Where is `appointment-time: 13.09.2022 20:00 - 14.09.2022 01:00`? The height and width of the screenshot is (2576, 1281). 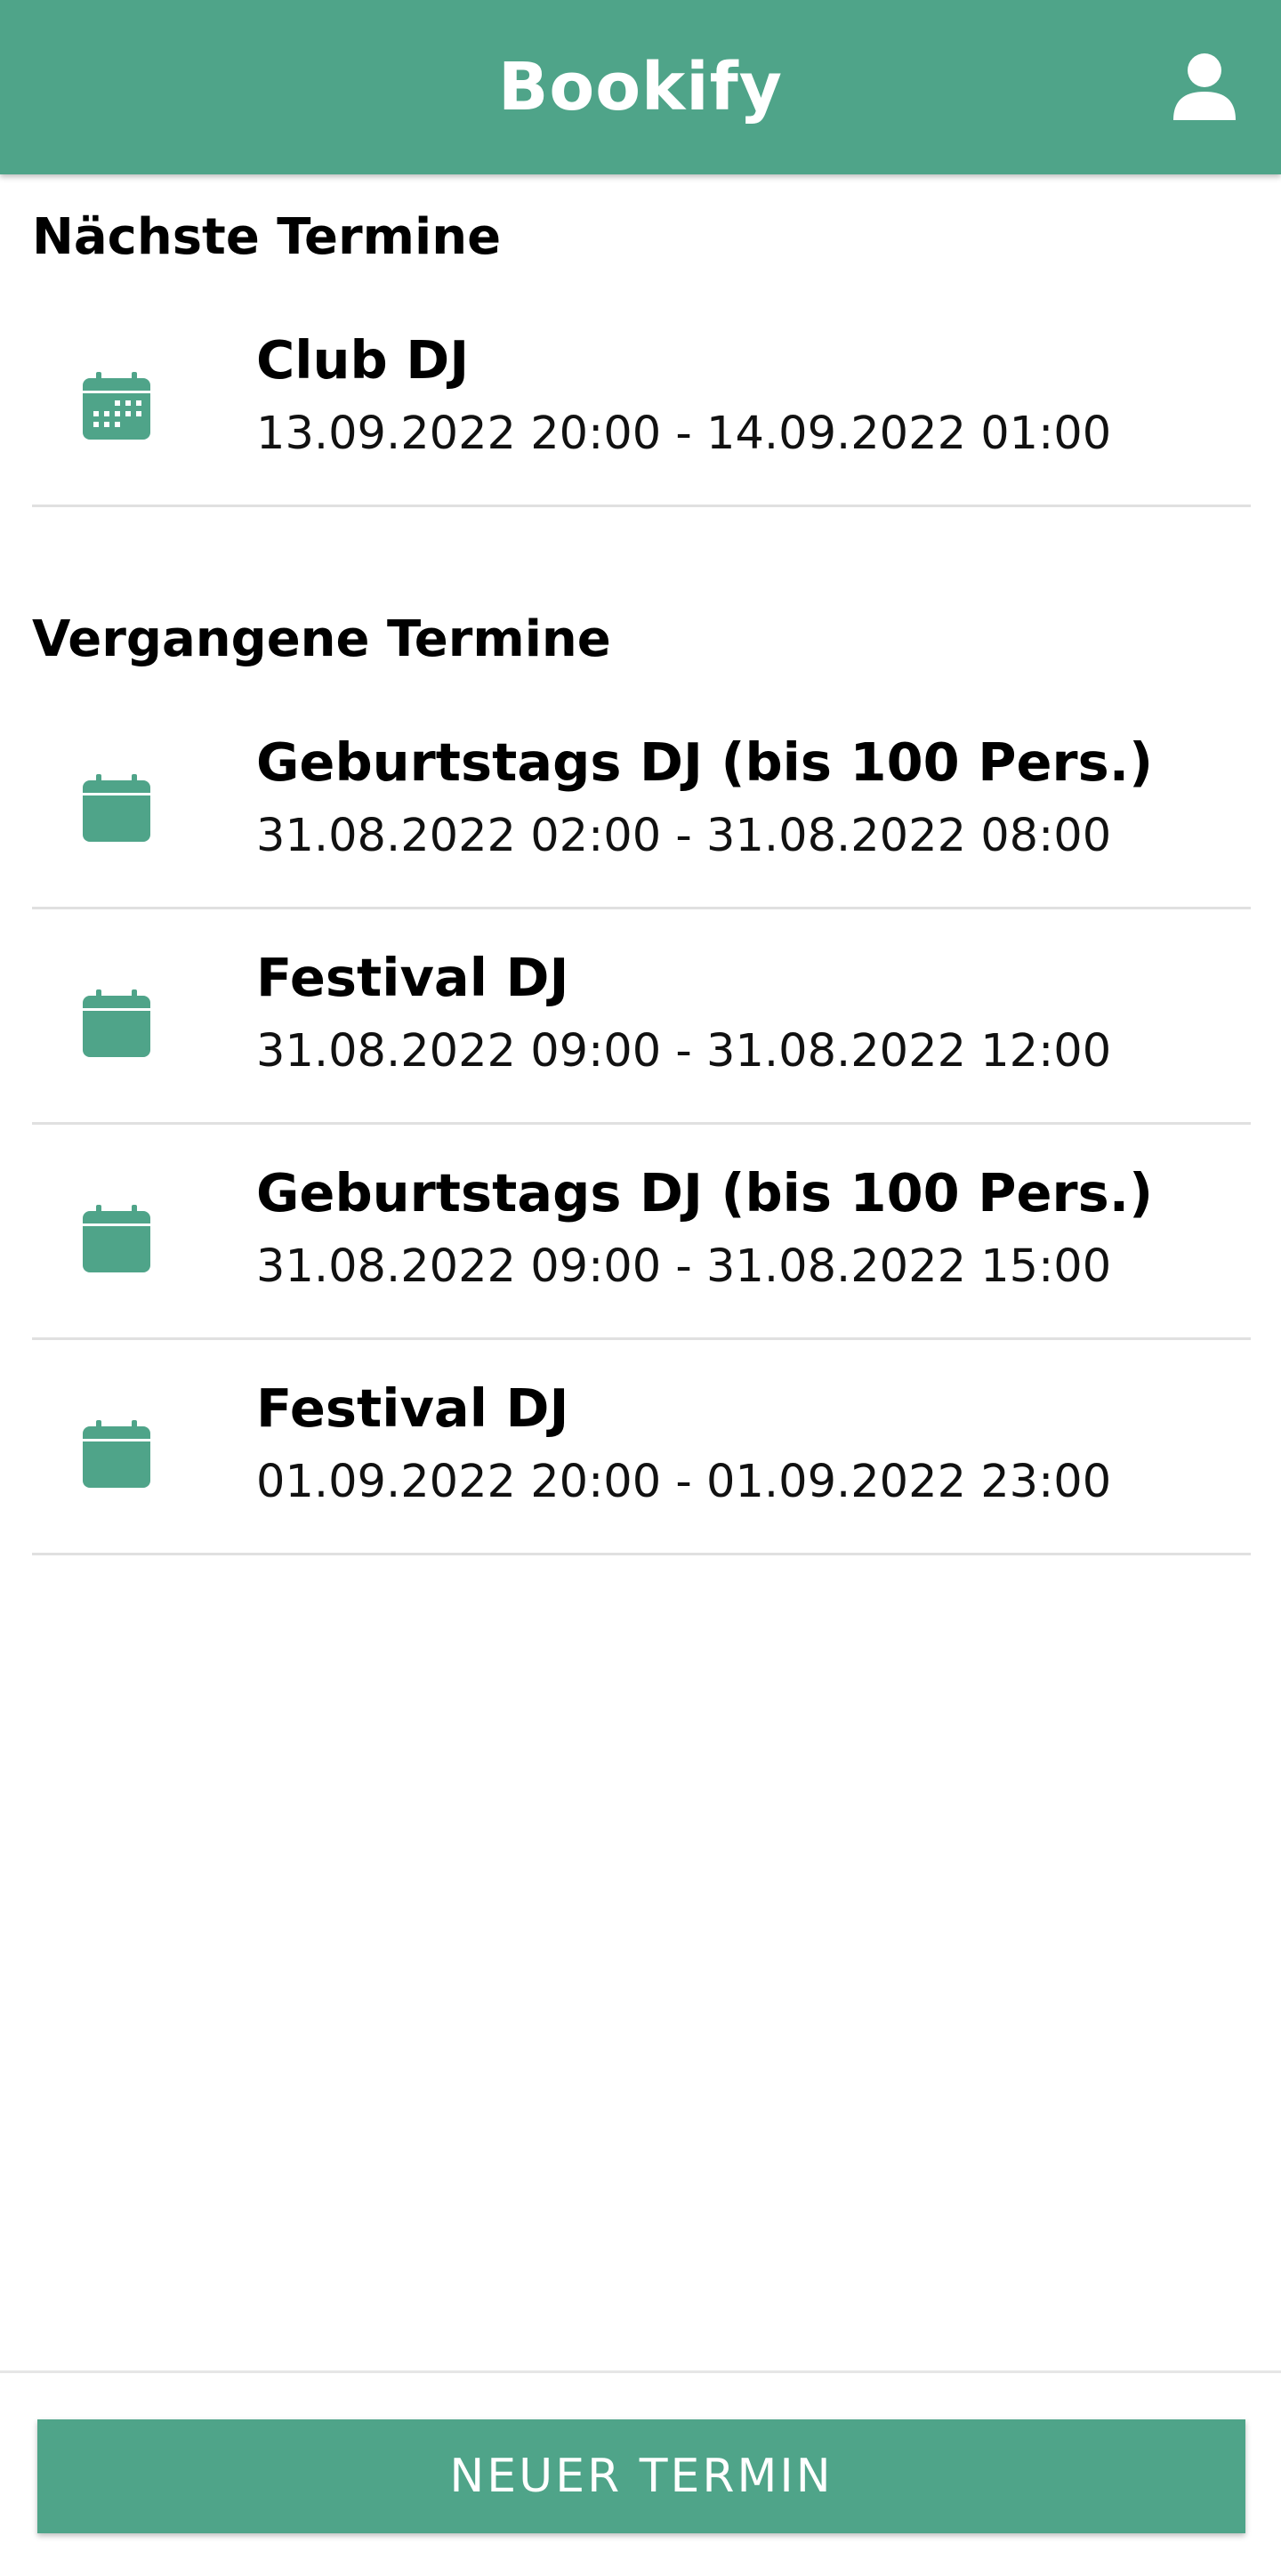
appointment-time: 13.09.2022 20:00 - 14.09.2022 01:00 is located at coordinates (684, 434).